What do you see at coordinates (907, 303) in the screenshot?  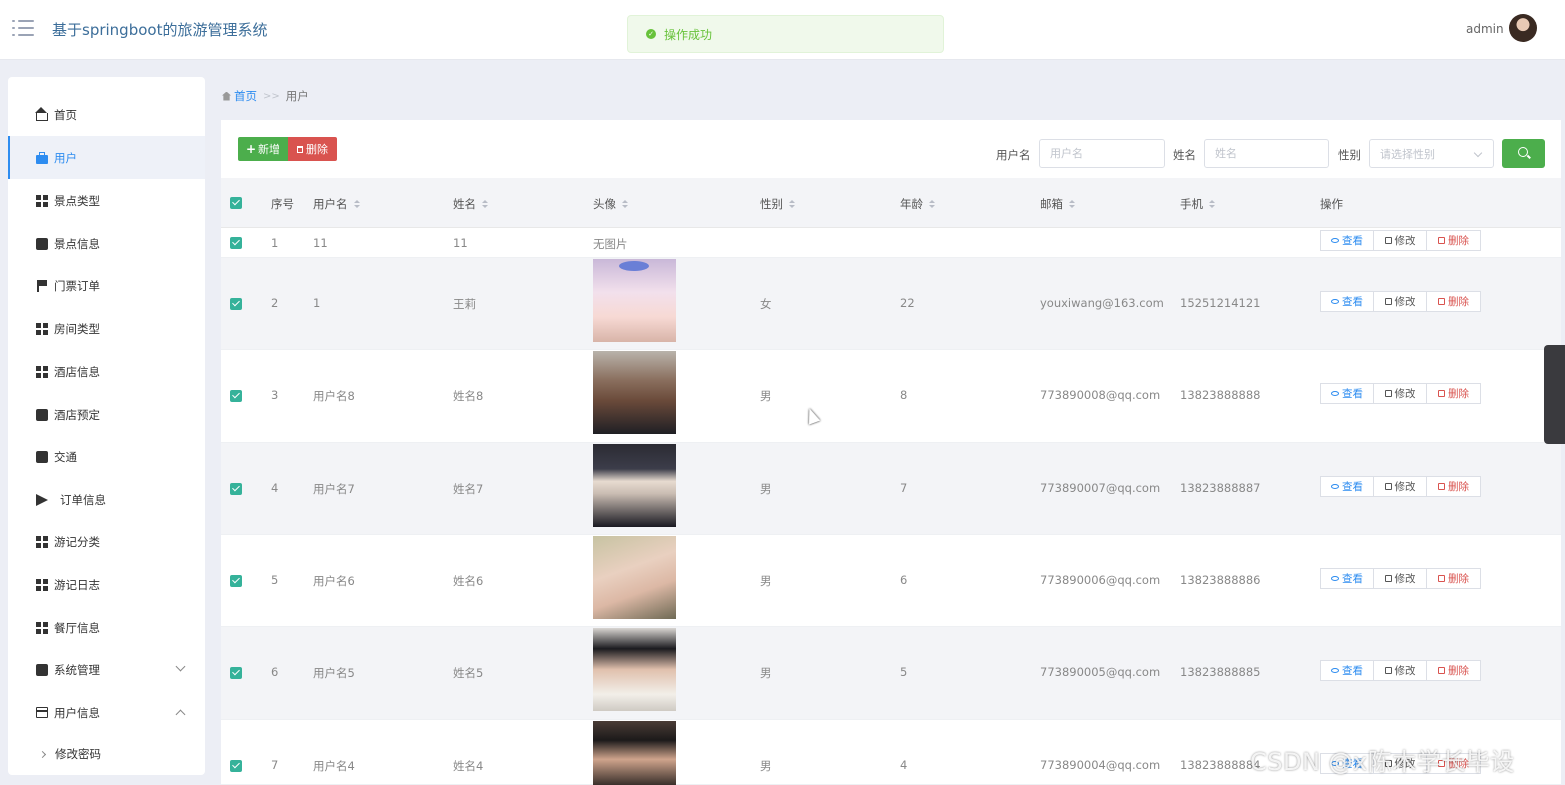 I see `cell-age: 22` at bounding box center [907, 303].